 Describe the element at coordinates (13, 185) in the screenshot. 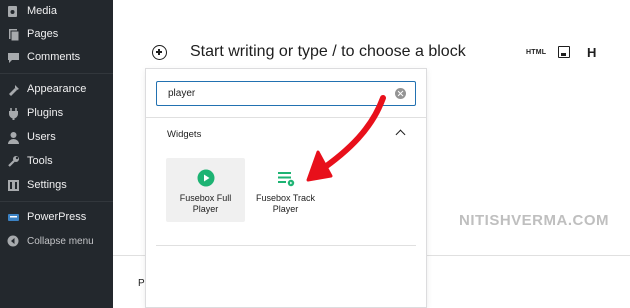

I see `settings-icon` at that location.